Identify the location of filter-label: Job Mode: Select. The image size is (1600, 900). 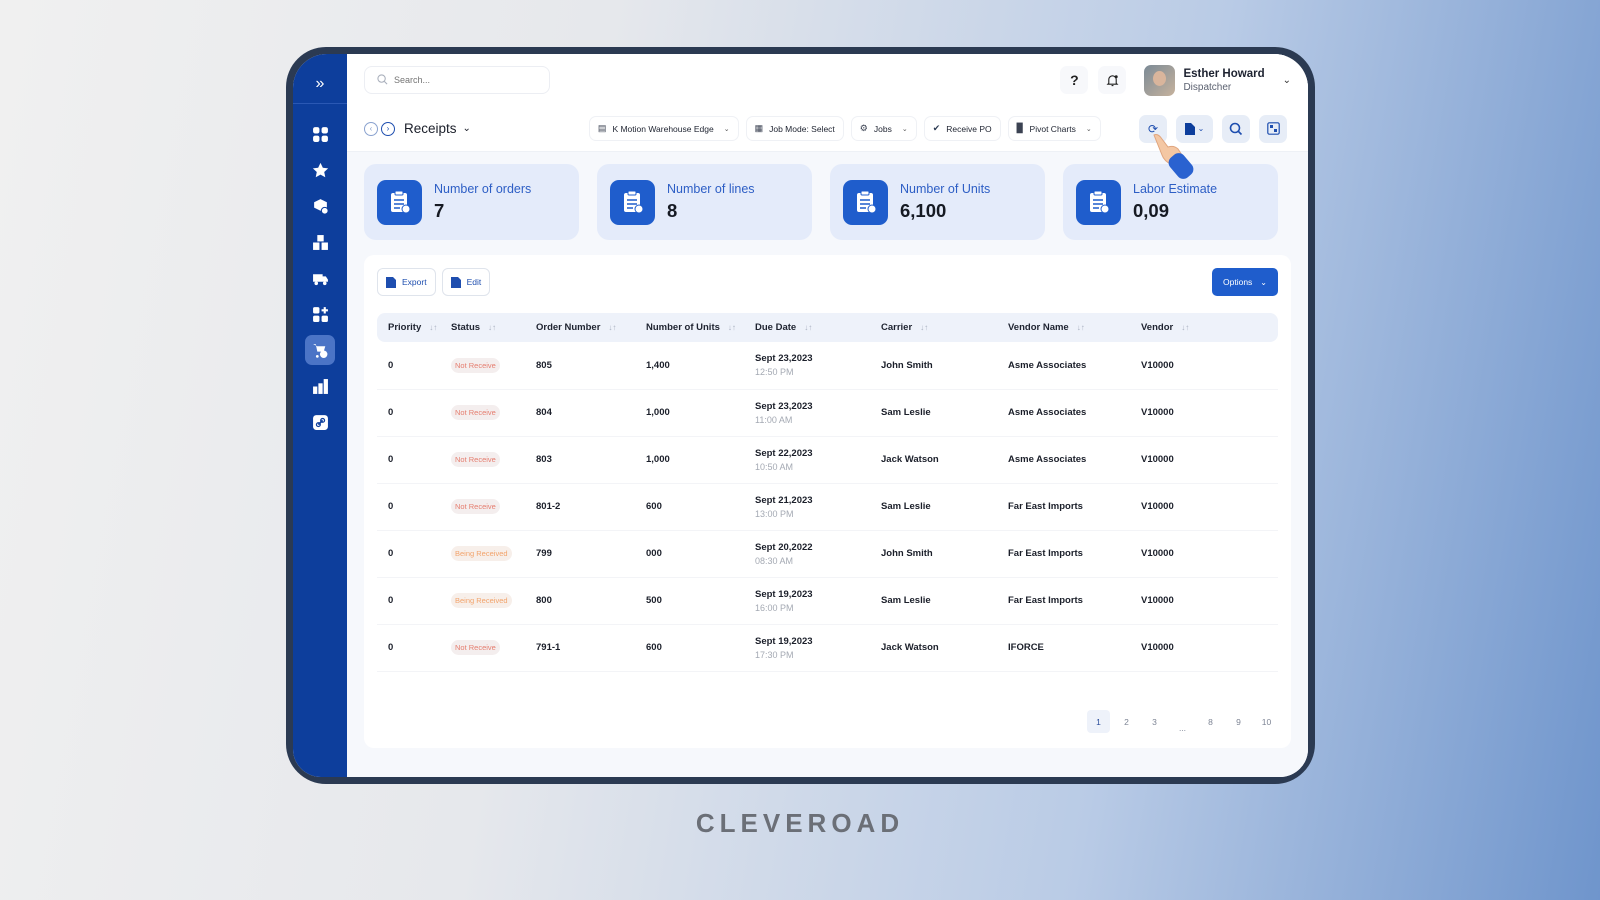
(802, 128).